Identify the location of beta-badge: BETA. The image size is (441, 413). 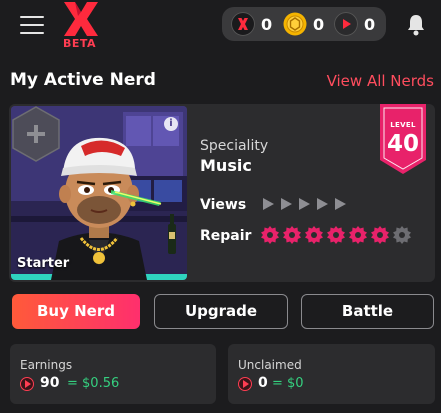
(80, 43).